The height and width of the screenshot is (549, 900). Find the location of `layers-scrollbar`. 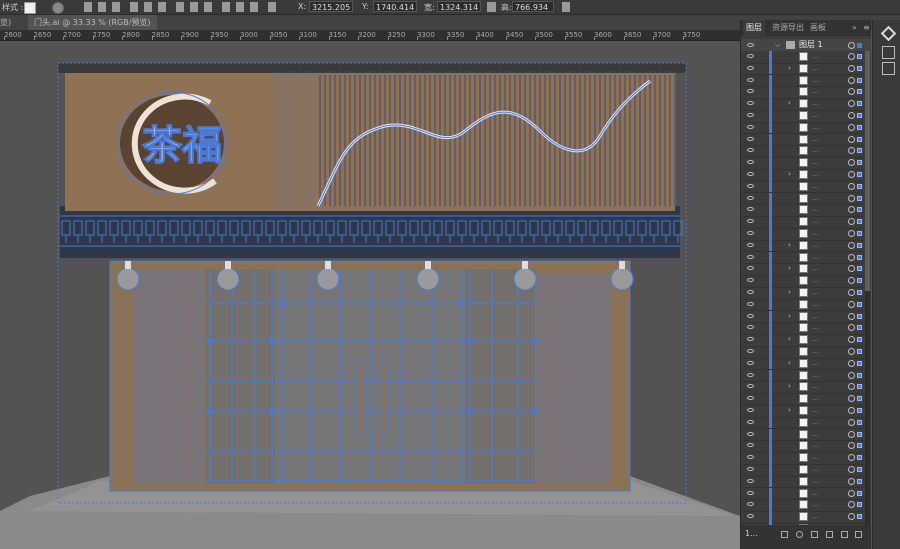

layers-scrollbar is located at coordinates (867, 293).